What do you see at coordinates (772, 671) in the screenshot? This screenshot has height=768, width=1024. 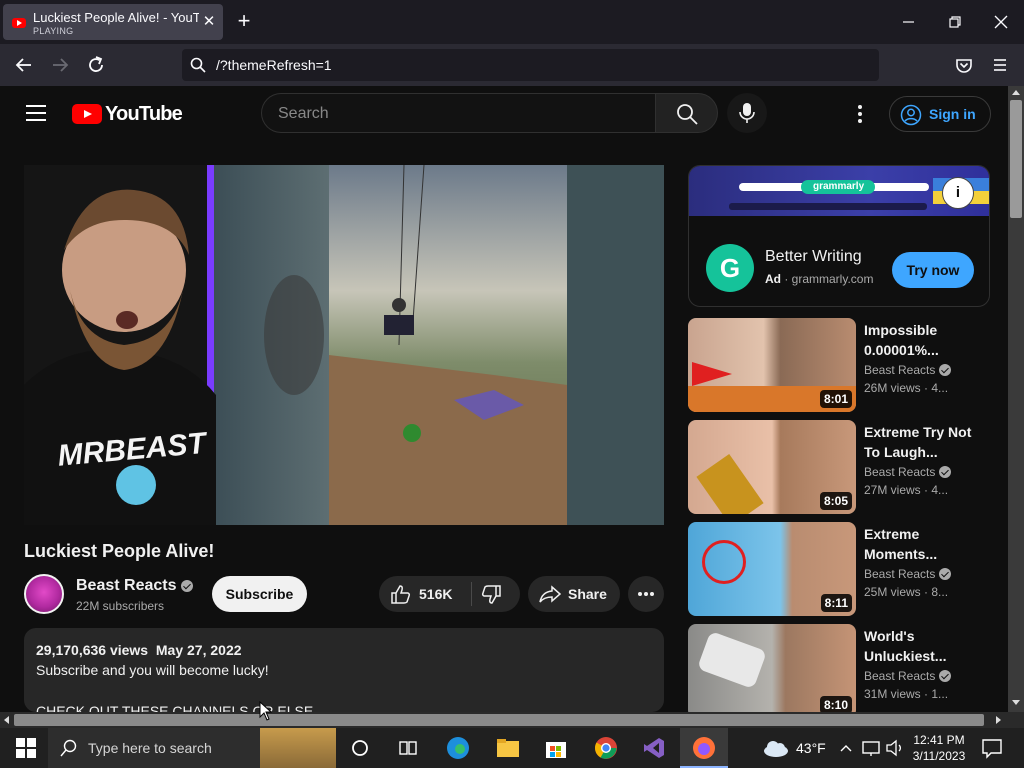 I see `related-thumbnail: 8:10` at bounding box center [772, 671].